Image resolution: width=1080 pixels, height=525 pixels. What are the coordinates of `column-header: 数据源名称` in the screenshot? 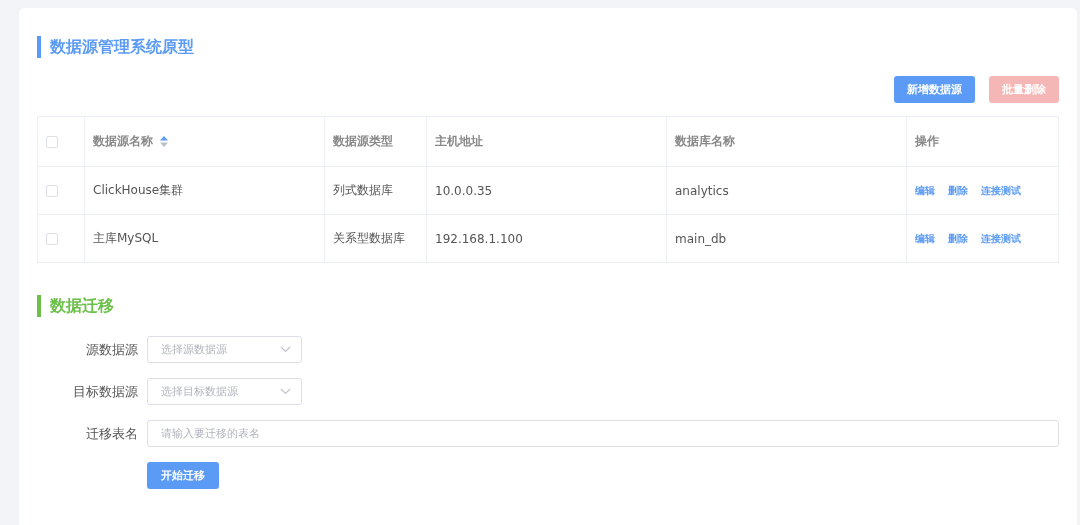 It's located at (123, 141).